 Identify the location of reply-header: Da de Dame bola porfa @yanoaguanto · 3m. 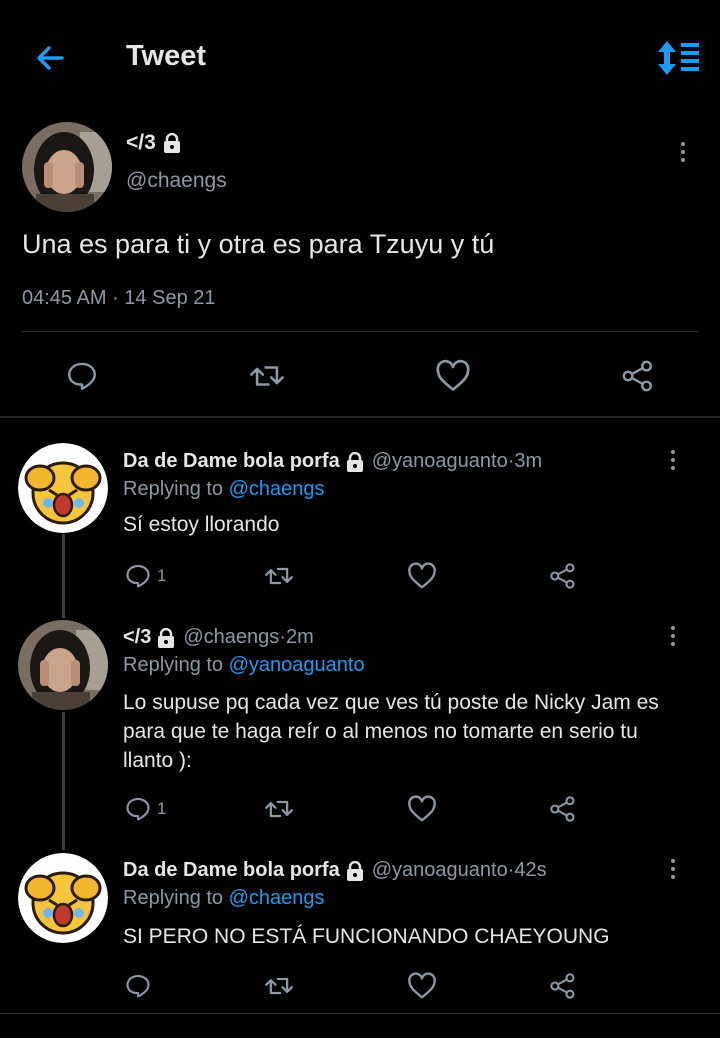
(333, 461).